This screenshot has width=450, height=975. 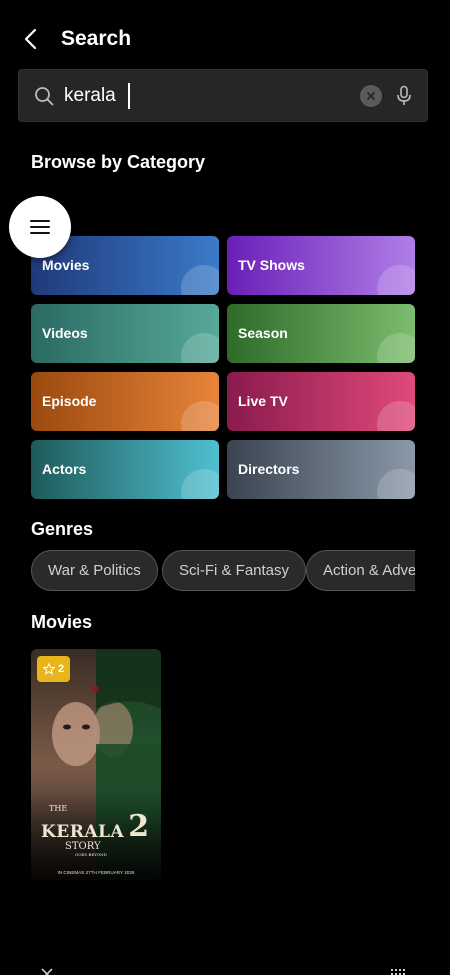 I want to click on microphone-icon, so click(x=404, y=95).